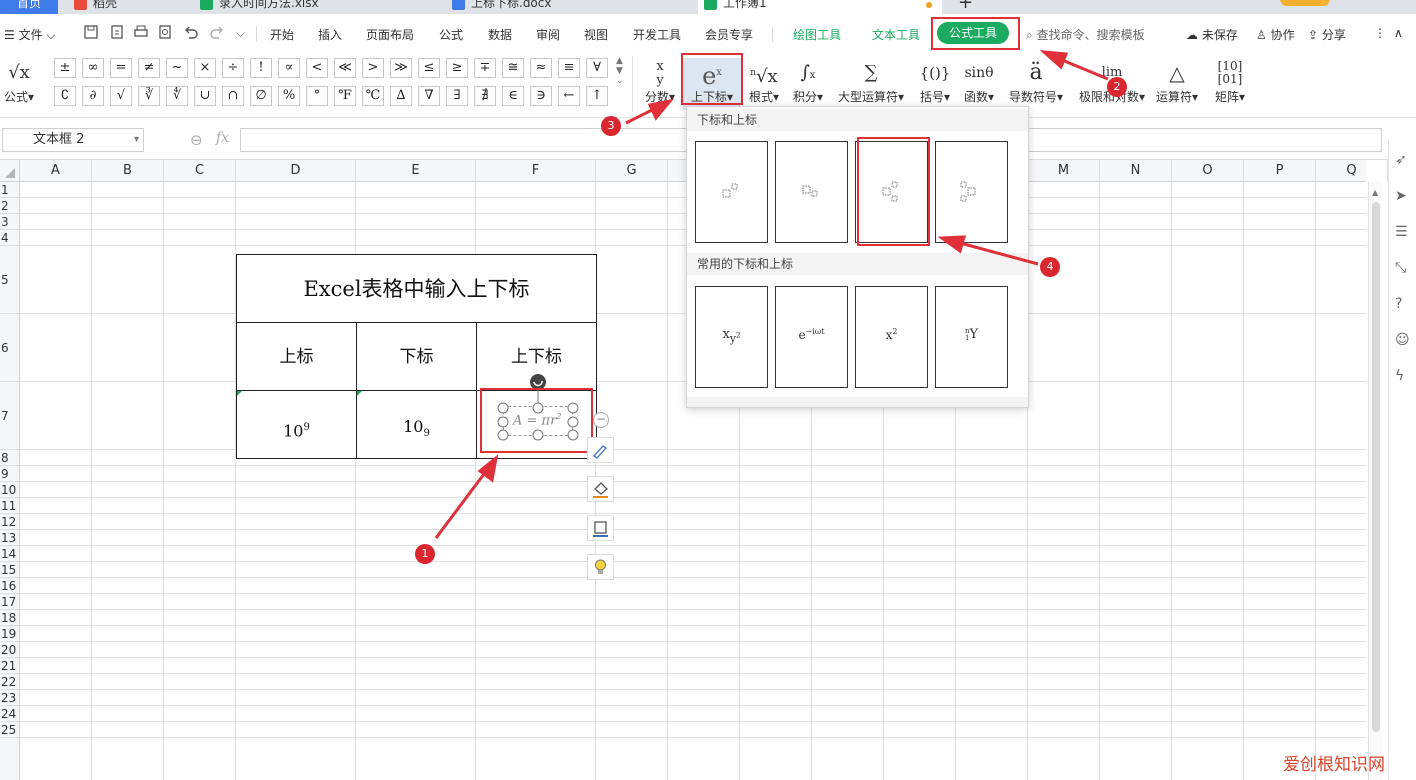 Image resolution: width=1416 pixels, height=780 pixels. What do you see at coordinates (1404, 341) in the screenshot?
I see `robot-icon: ☺` at bounding box center [1404, 341].